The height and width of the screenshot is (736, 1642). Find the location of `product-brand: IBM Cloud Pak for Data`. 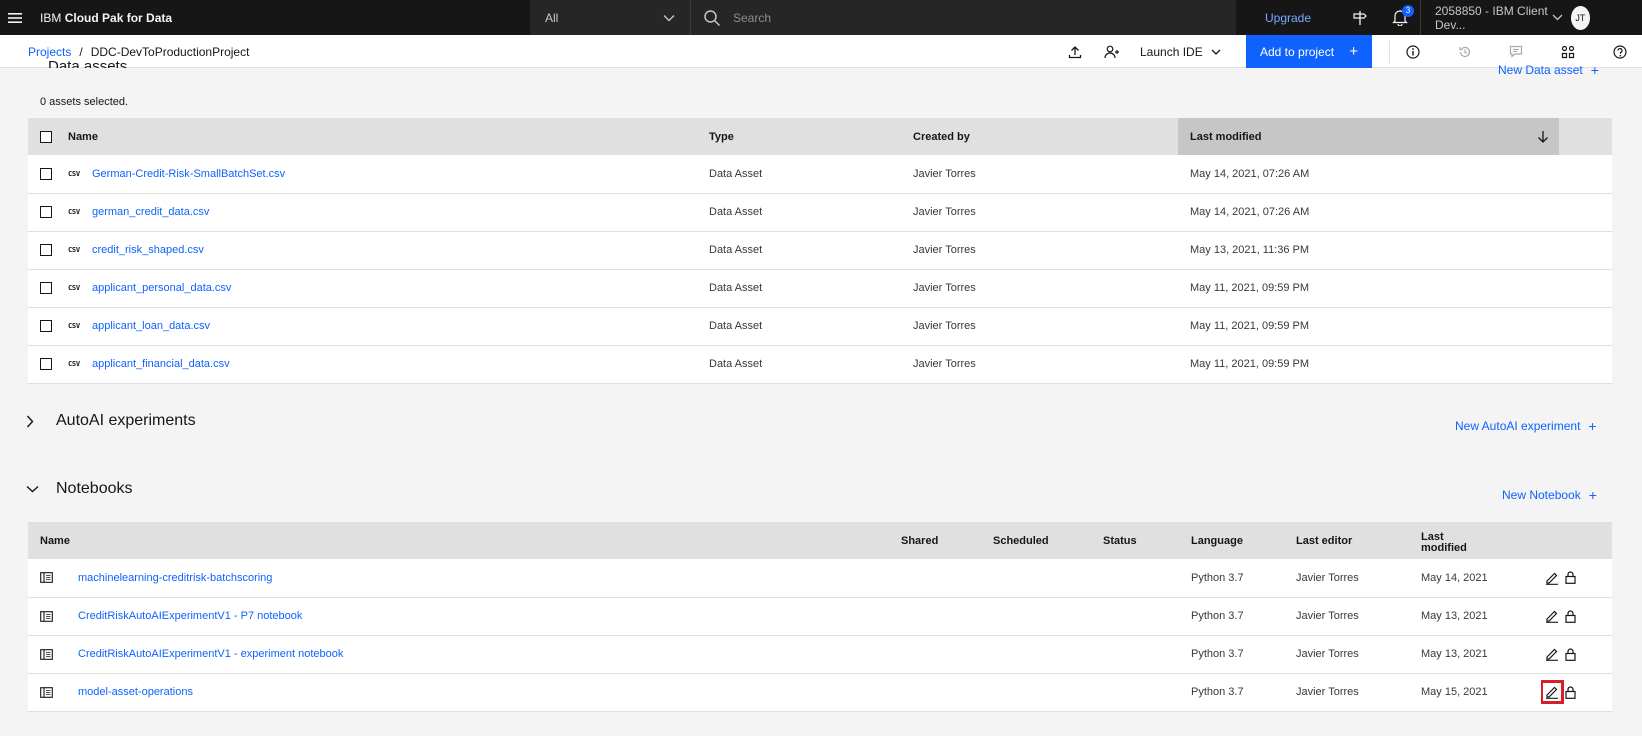

product-brand: IBM Cloud Pak for Data is located at coordinates (285, 18).